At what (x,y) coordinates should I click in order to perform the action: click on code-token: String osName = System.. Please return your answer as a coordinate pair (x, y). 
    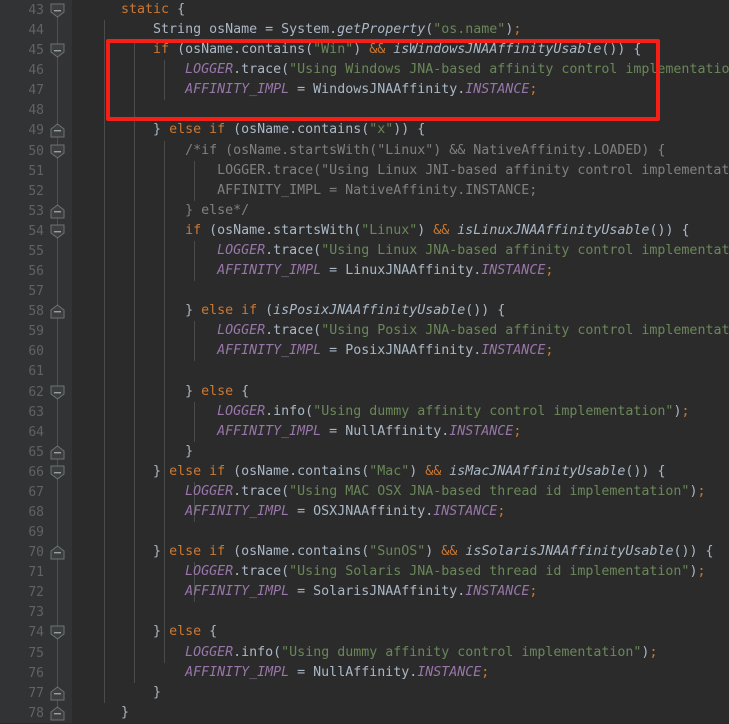
    Looking at the image, I should click on (213, 30).